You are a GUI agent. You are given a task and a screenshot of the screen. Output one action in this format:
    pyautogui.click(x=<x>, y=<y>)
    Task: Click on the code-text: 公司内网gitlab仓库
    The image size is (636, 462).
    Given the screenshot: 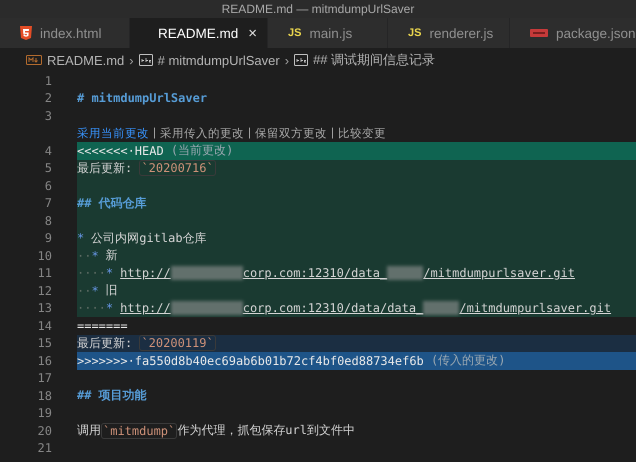 What is the action you would take?
    pyautogui.click(x=149, y=238)
    